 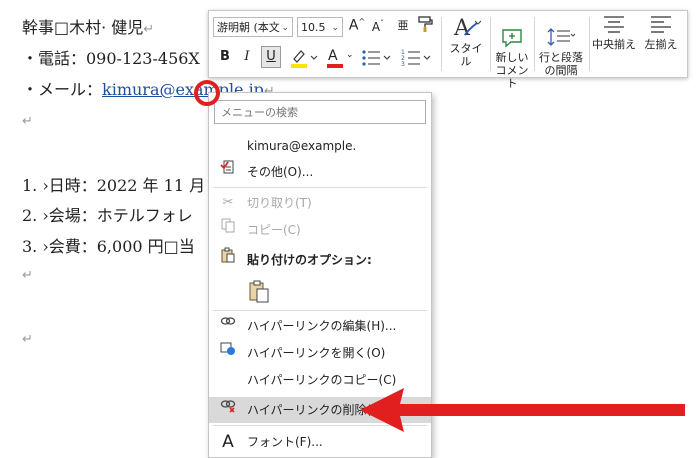 I want to click on new-comment-button: 新しい コメント, so click(x=512, y=58).